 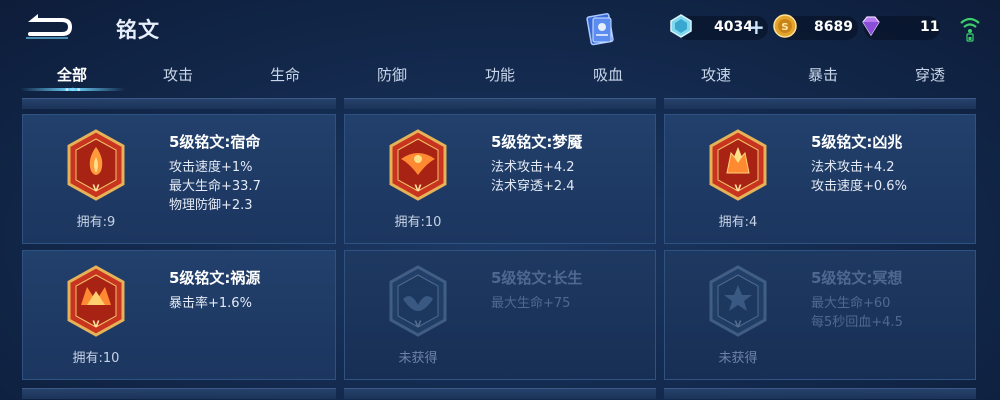 What do you see at coordinates (756, 27) in the screenshot?
I see `add-crystal-icon: +` at bounding box center [756, 27].